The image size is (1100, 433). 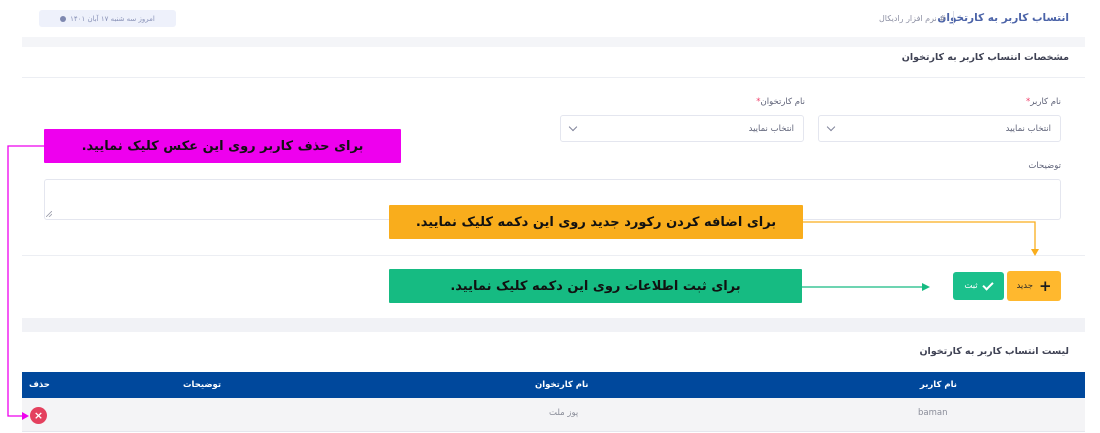 I want to click on check-icon, so click(x=987, y=284).